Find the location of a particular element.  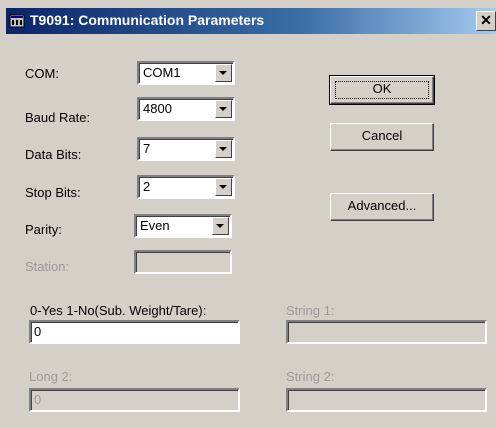

stop-bits-label: Stop Bits: is located at coordinates (53, 192).